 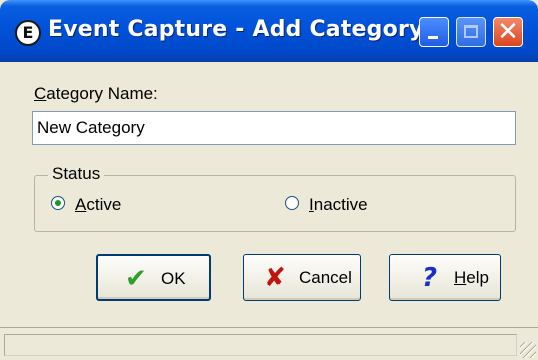 What do you see at coordinates (236, 29) in the screenshot?
I see `window-title: Event Capture - Add Category` at bounding box center [236, 29].